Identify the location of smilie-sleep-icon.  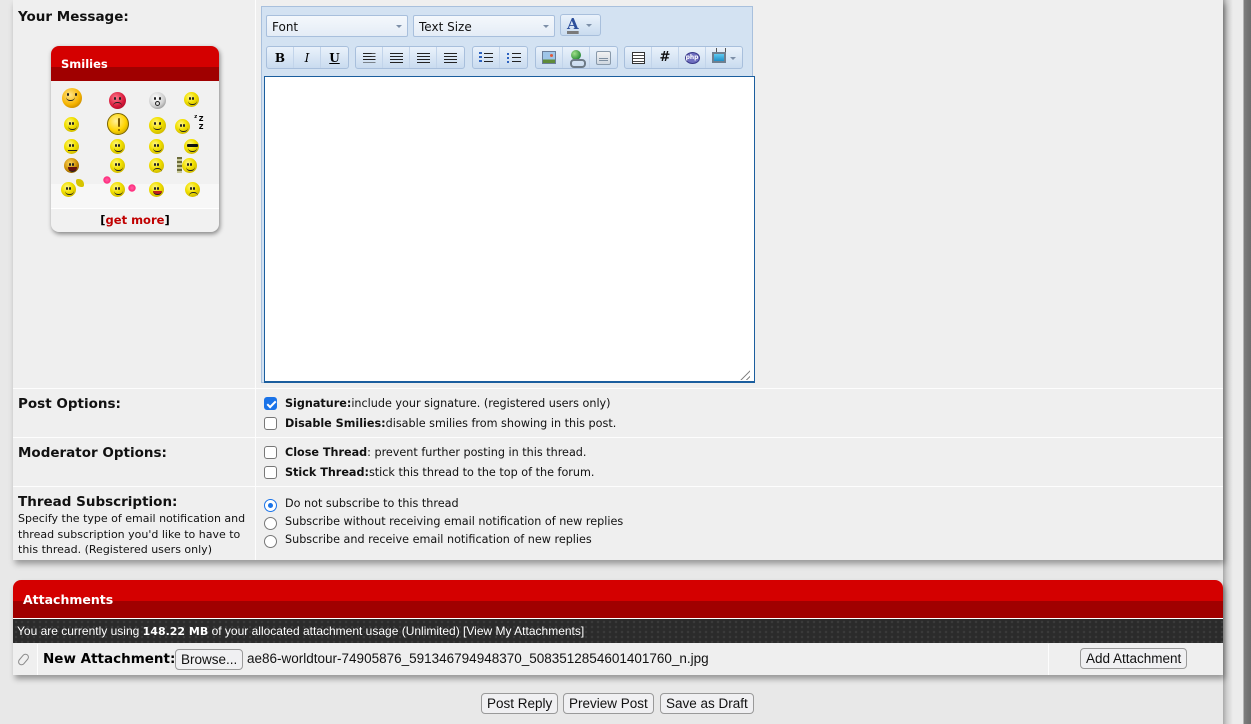
(182, 126).